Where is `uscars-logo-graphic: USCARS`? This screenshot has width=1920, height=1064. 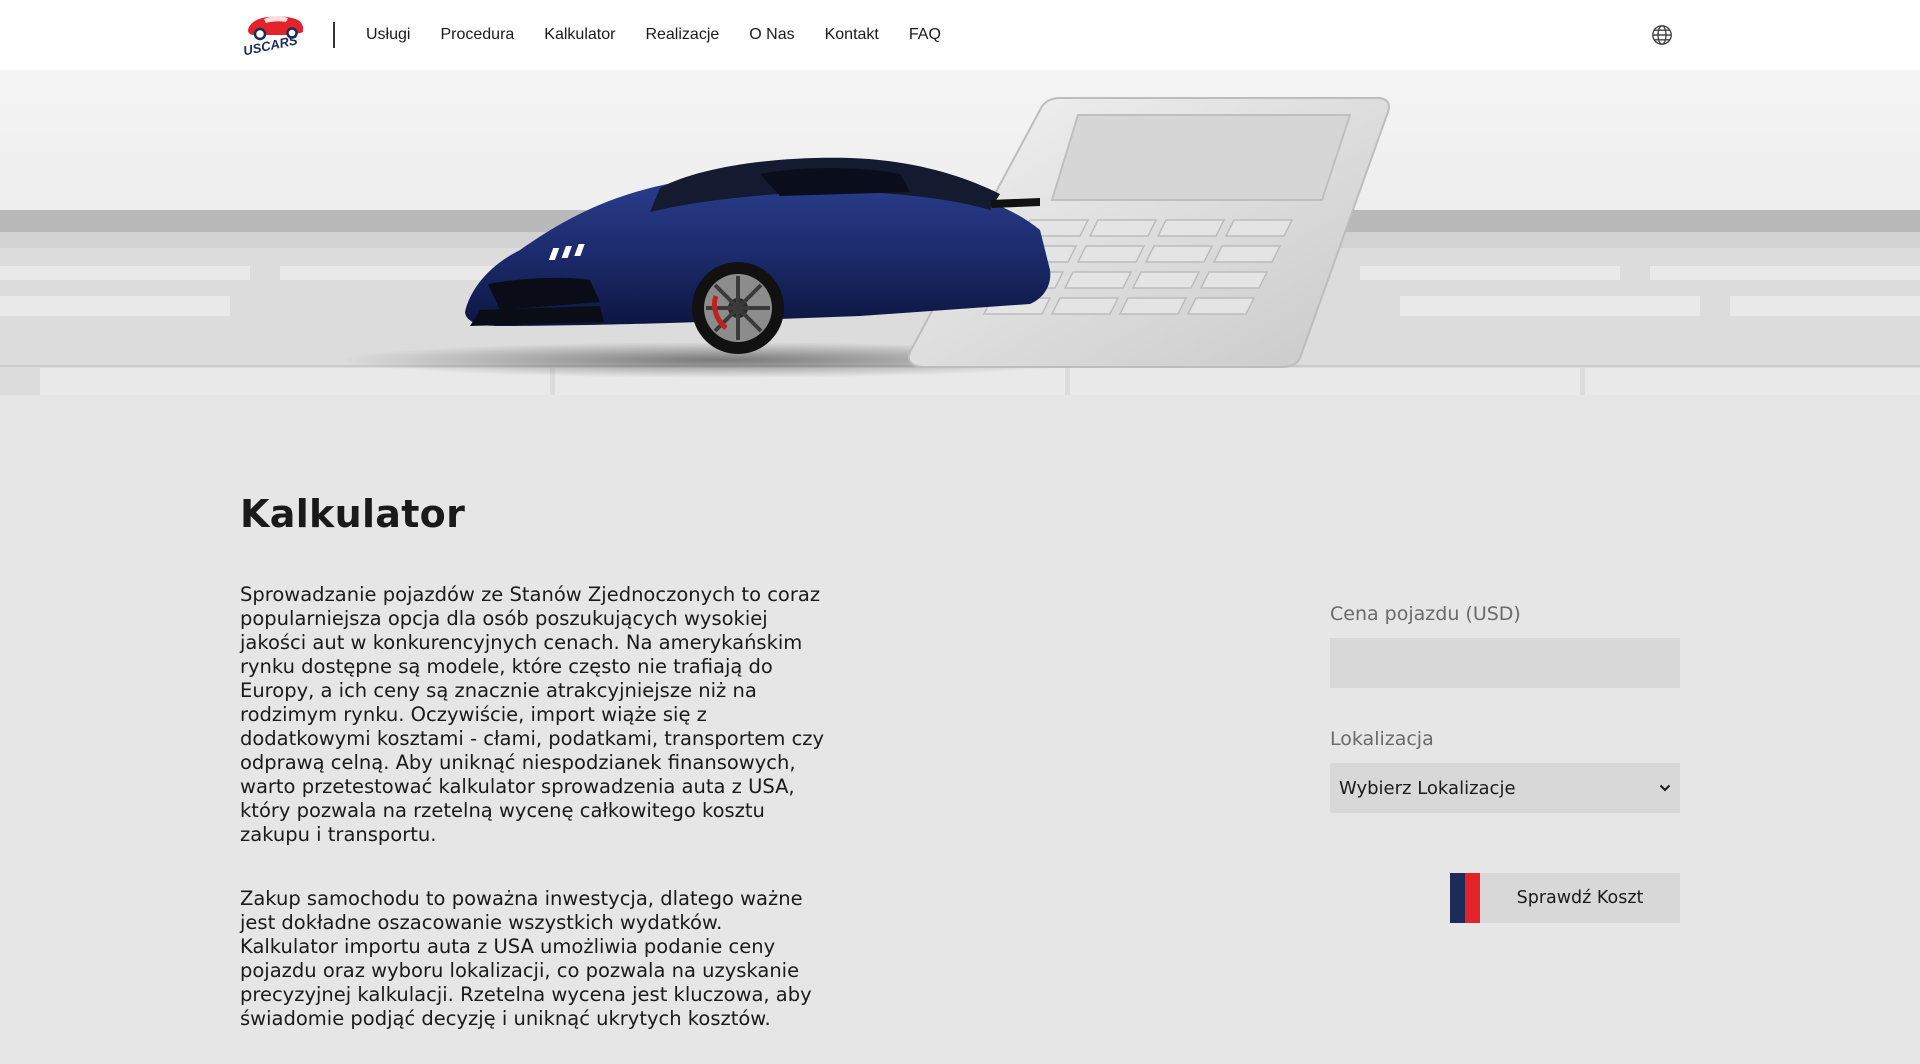 uscars-logo-graphic: USCARS is located at coordinates (272, 36).